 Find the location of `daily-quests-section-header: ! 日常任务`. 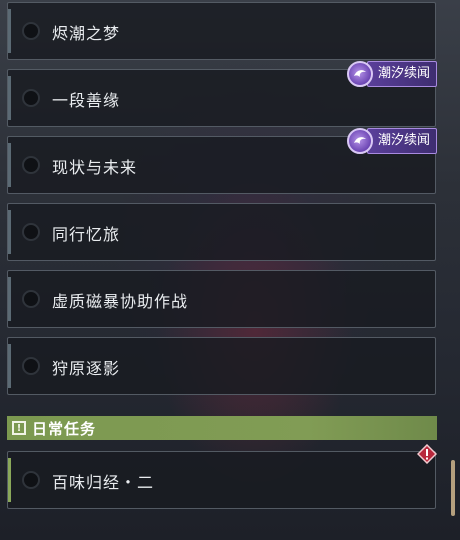

daily-quests-section-header: ! 日常任务 is located at coordinates (222, 428).